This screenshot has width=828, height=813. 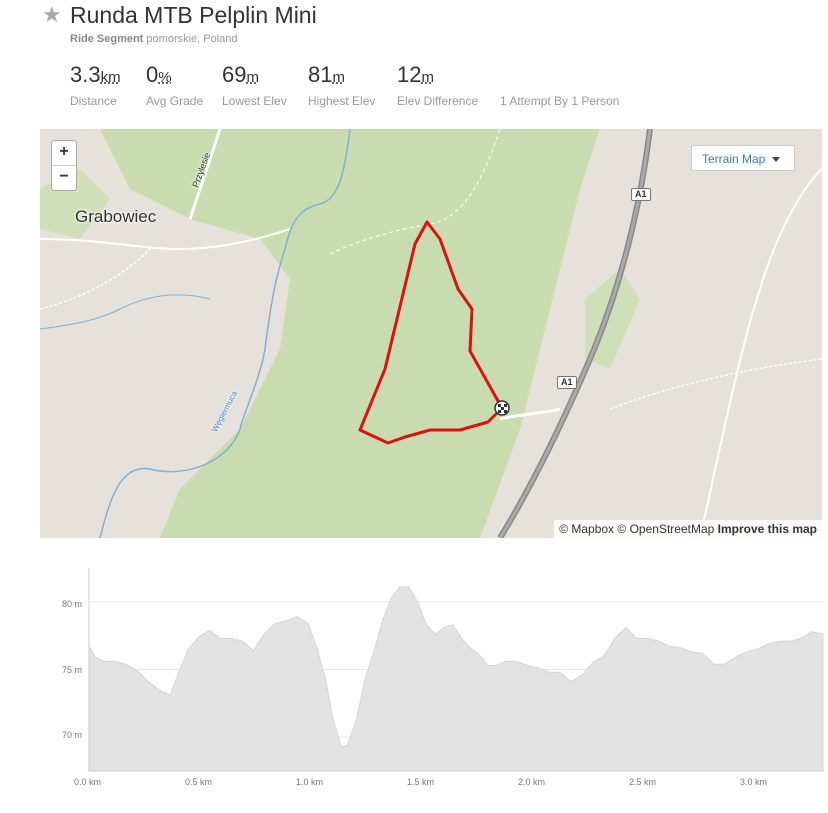 I want to click on x-tick-label: 0.0 km, so click(x=88, y=782).